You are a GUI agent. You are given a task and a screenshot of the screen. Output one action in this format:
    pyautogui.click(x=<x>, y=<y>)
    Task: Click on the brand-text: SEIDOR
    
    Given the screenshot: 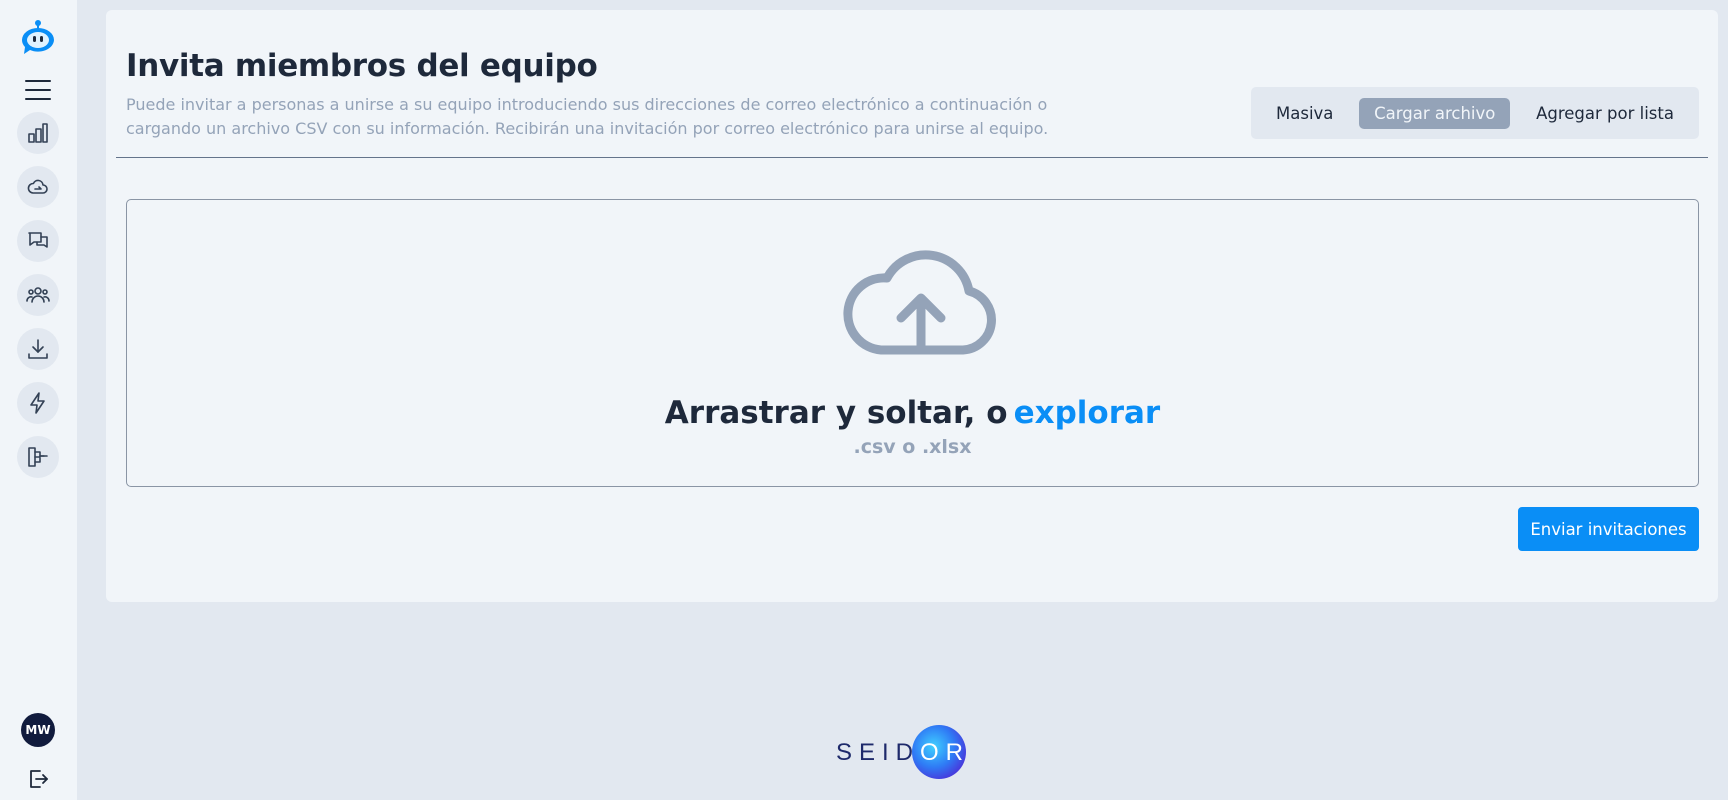 What is the action you would take?
    pyautogui.click(x=903, y=753)
    